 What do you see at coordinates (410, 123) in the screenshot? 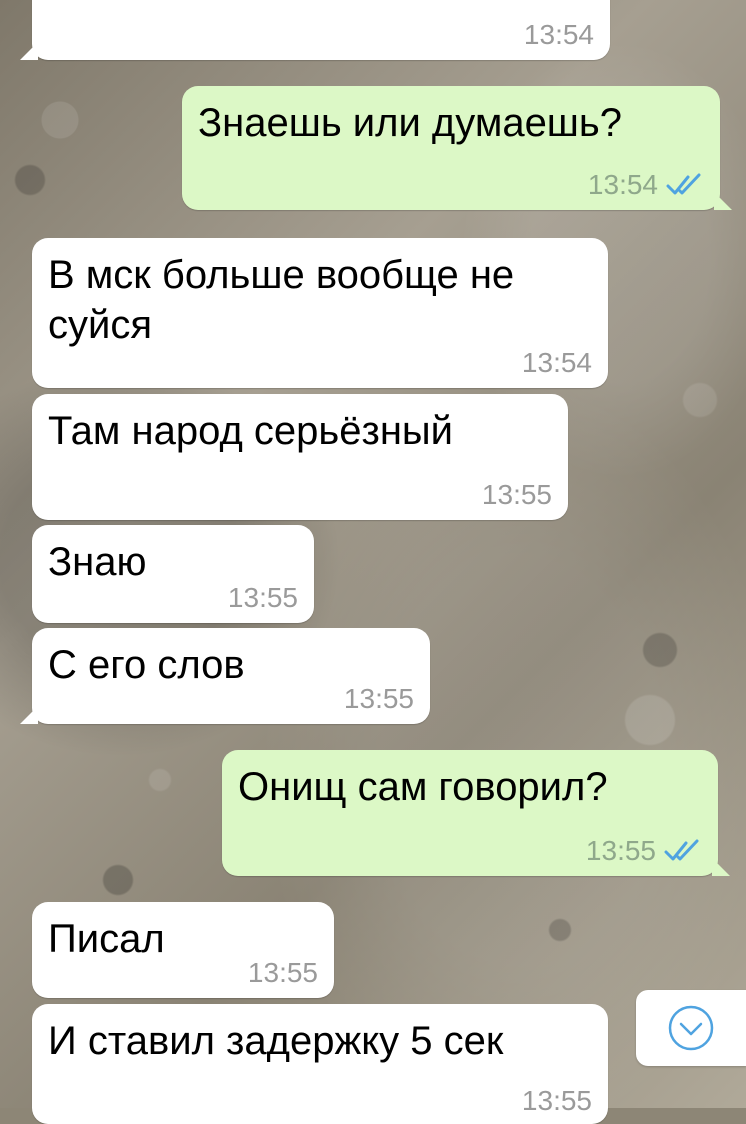
I see `message-text: Знаешь или думаешь?` at bounding box center [410, 123].